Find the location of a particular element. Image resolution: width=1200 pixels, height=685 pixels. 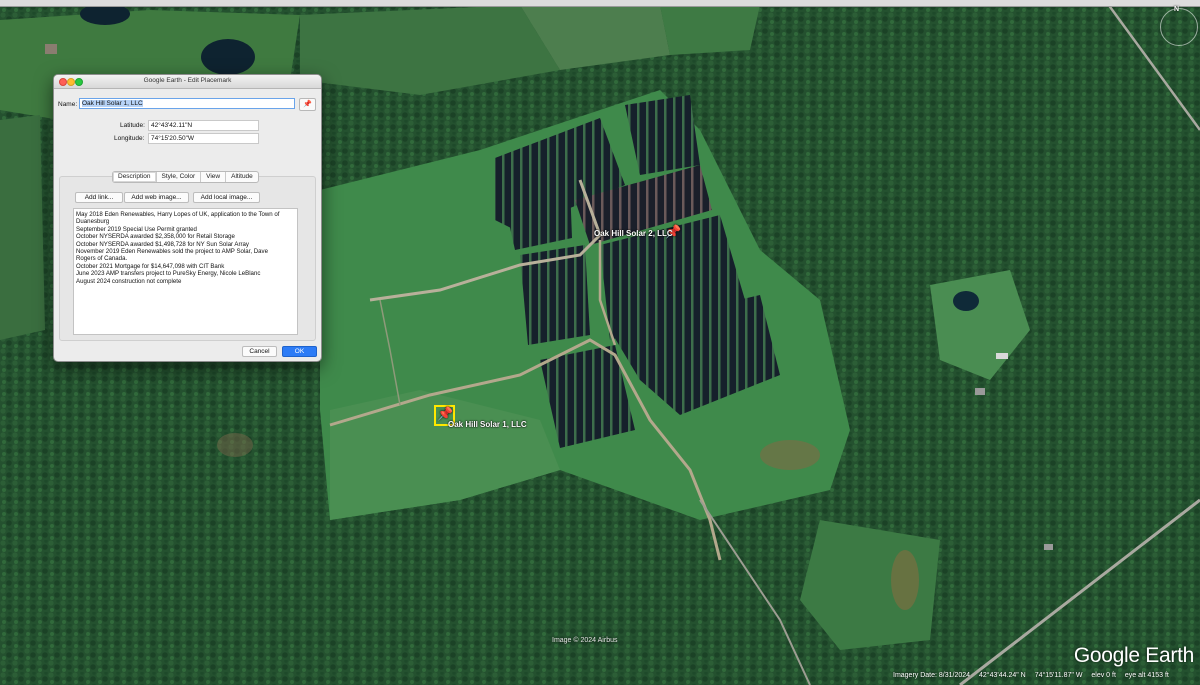

navigation-compass is located at coordinates (1179, 27).